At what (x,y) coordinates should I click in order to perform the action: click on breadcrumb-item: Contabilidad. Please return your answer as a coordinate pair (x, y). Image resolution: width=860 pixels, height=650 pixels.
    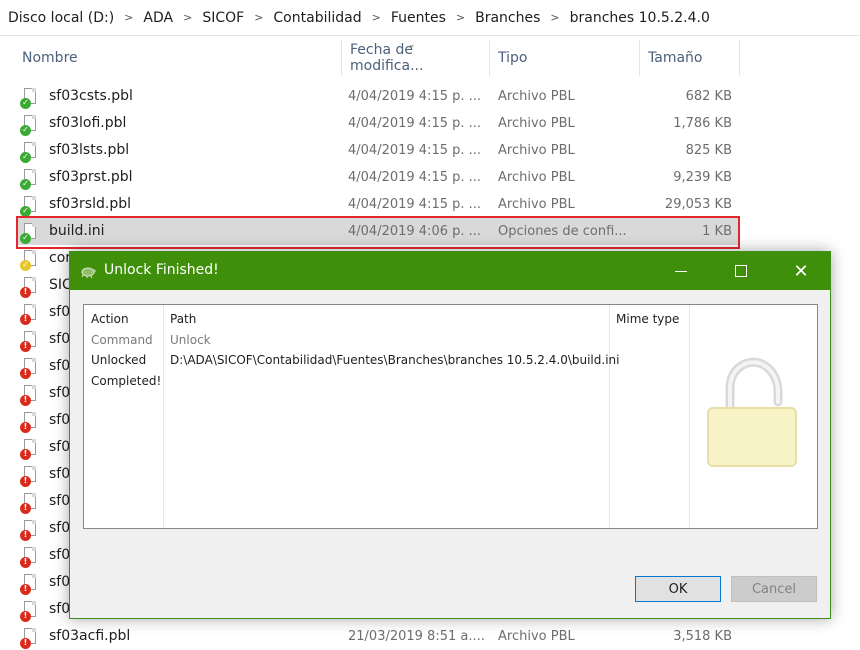
    Looking at the image, I should click on (317, 18).